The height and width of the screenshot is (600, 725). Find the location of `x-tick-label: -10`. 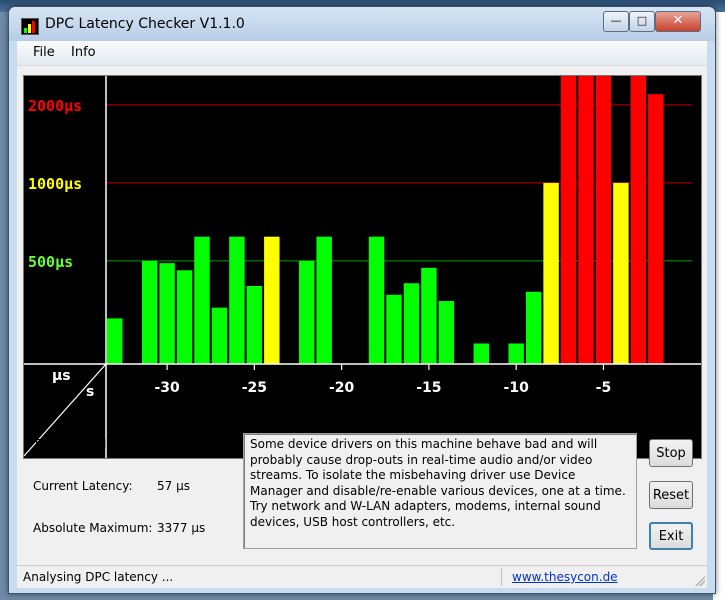

x-tick-label: -10 is located at coordinates (517, 388).